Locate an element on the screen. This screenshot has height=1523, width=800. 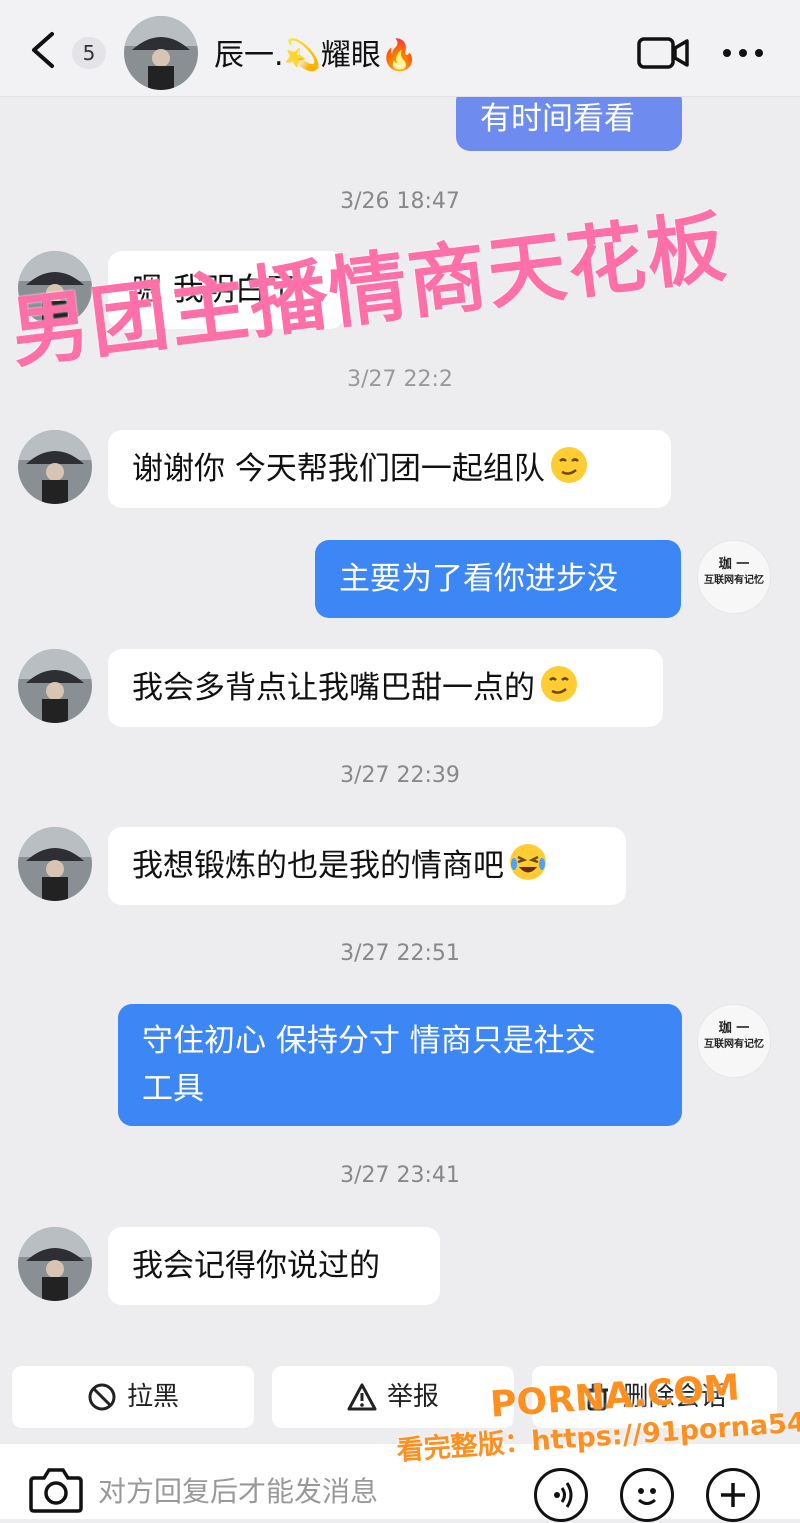
report-button: 举报 is located at coordinates (393, 1397).